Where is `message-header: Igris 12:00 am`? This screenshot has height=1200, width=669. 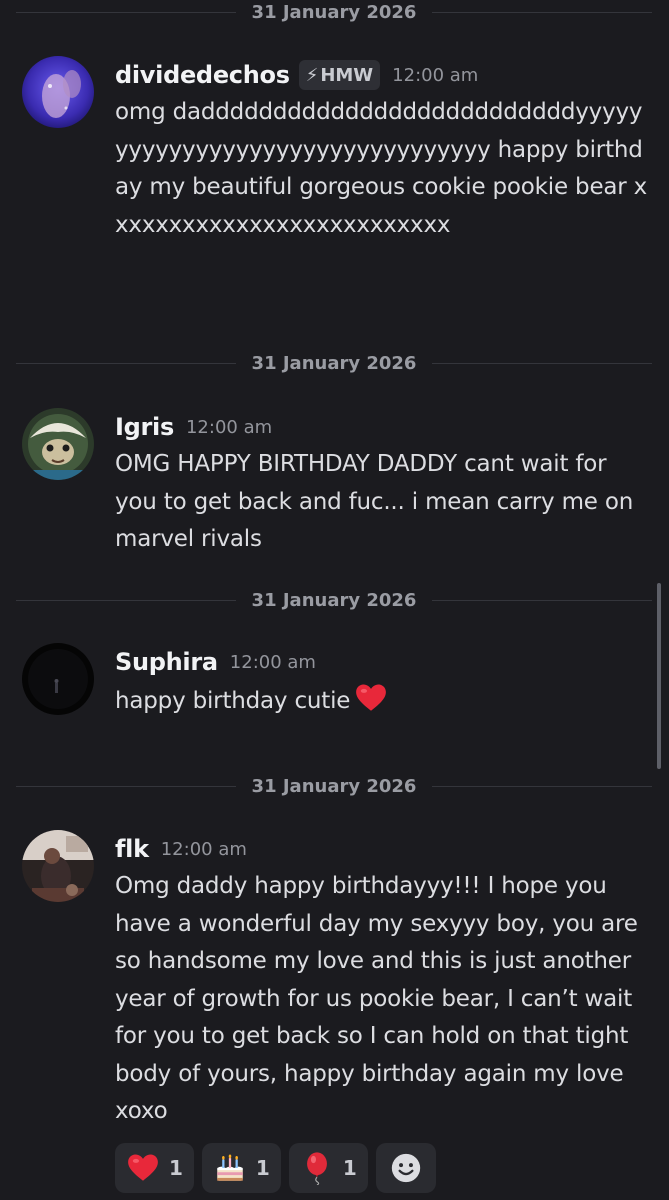
message-header: Igris 12:00 am is located at coordinates (385, 427).